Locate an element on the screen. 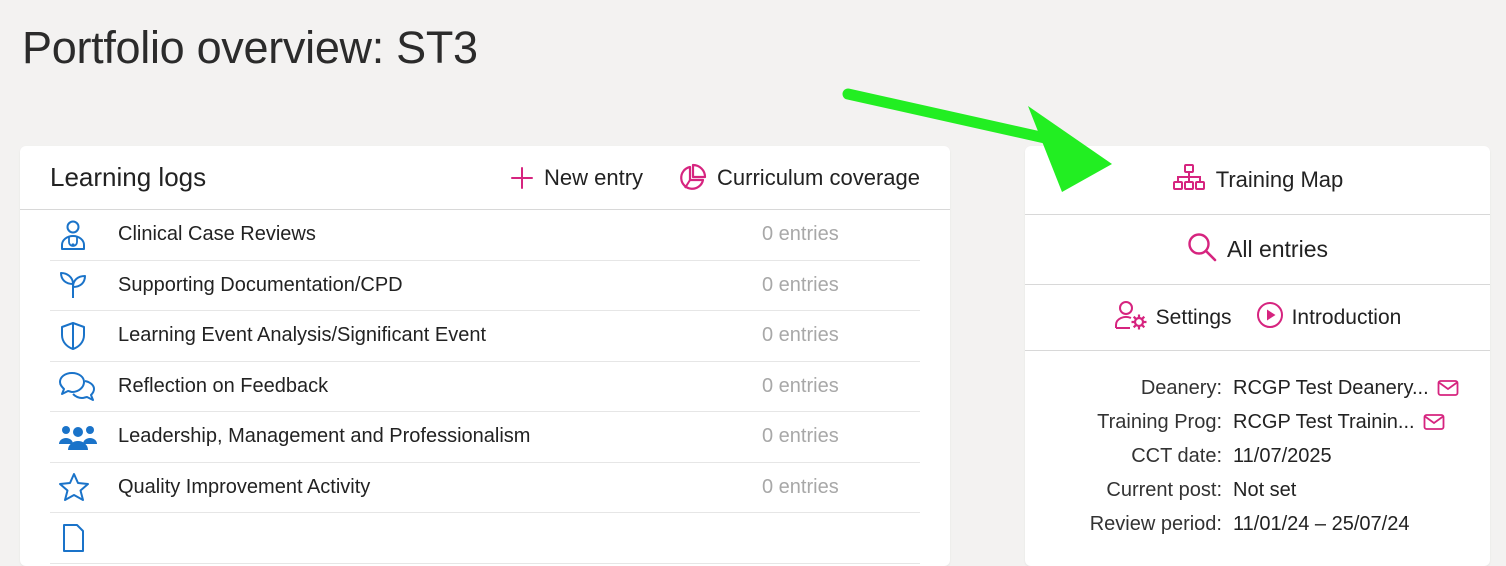 The height and width of the screenshot is (566, 1506). training-map-button: Training Map is located at coordinates (1257, 180).